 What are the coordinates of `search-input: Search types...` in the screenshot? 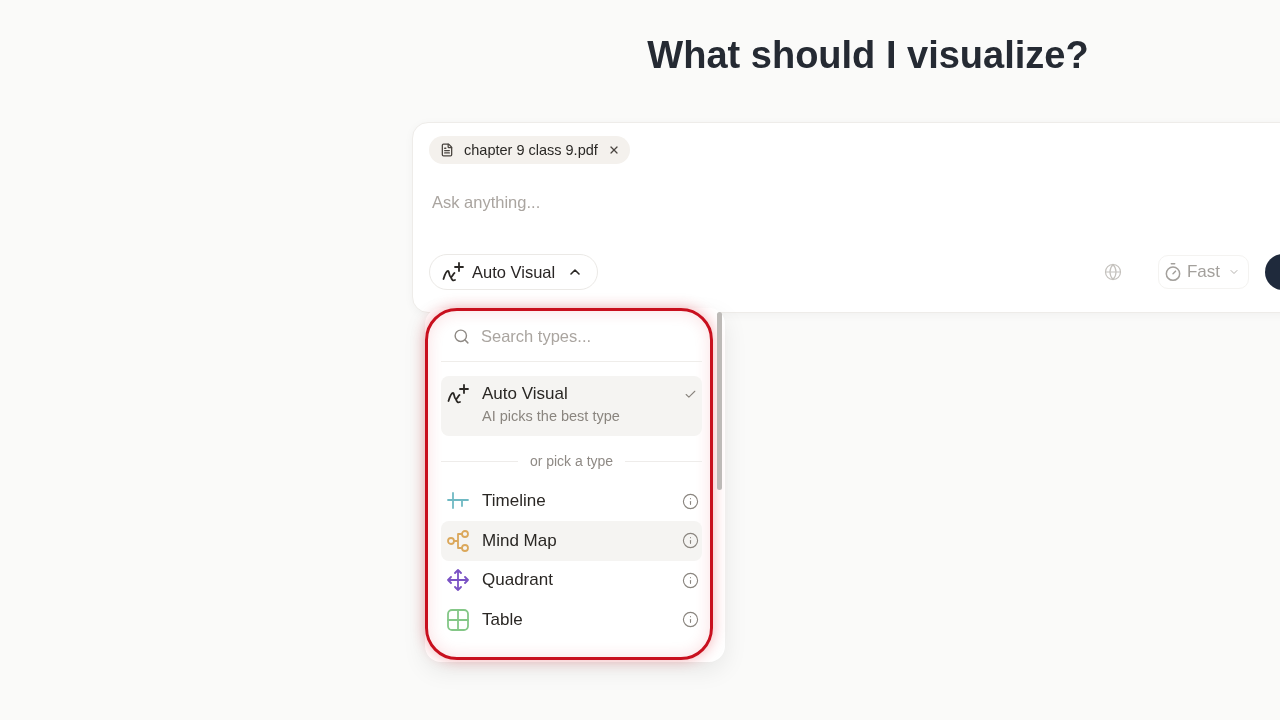 It's located at (591, 336).